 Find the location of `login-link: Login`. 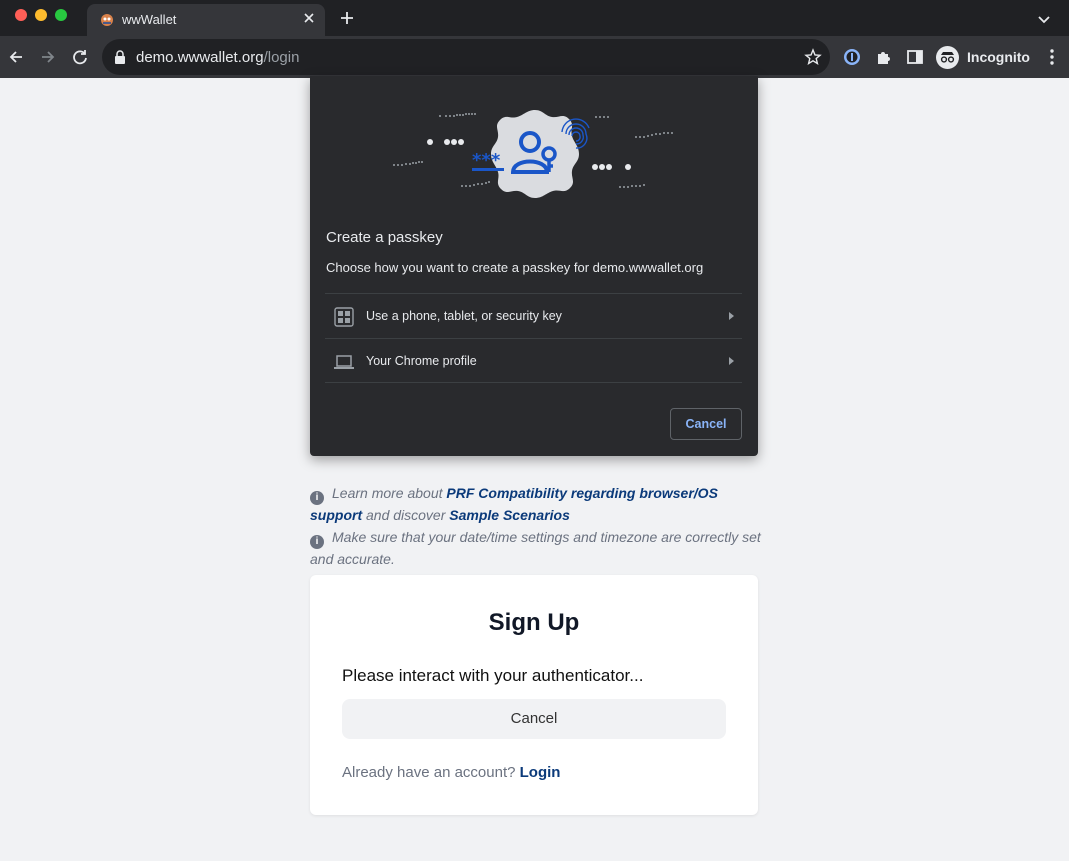

login-link: Login is located at coordinates (540, 772).